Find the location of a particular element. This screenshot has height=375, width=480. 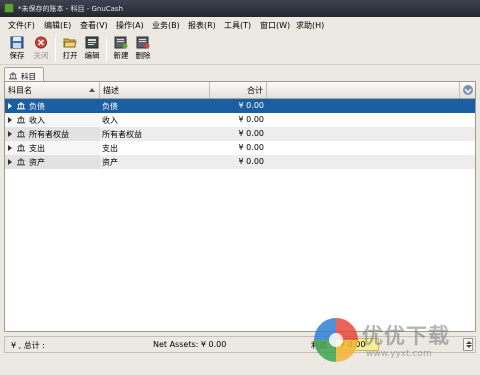

save-label: 保存 is located at coordinates (17, 55).